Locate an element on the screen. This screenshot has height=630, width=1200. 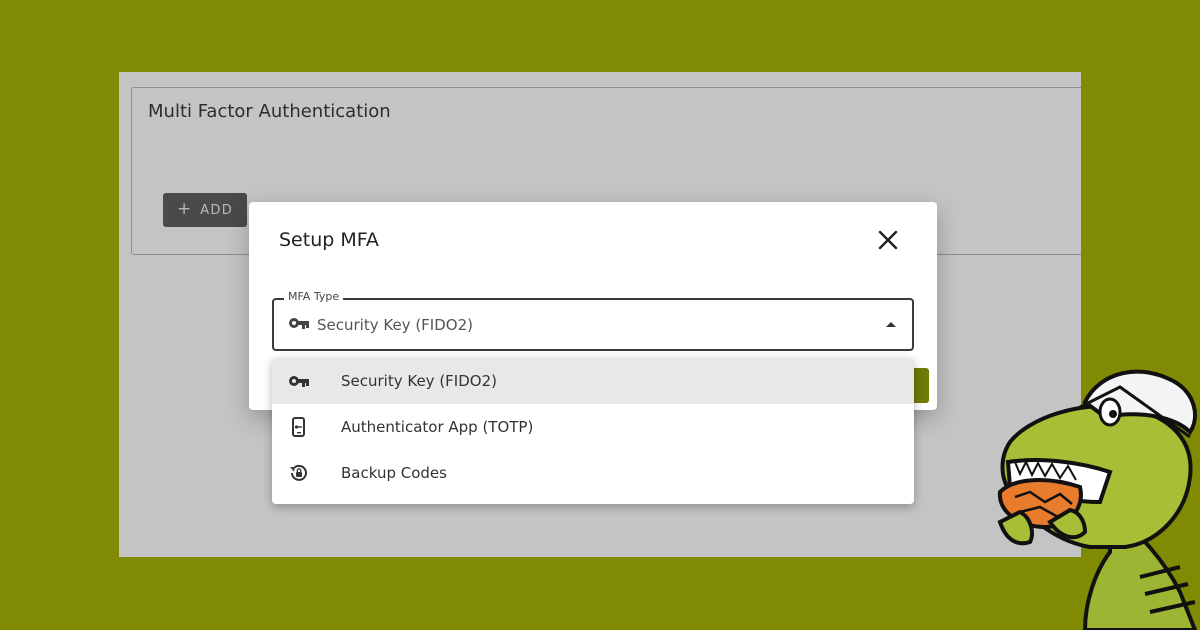
menu-item-label: Authenticator App (TOTP) is located at coordinates (437, 427).